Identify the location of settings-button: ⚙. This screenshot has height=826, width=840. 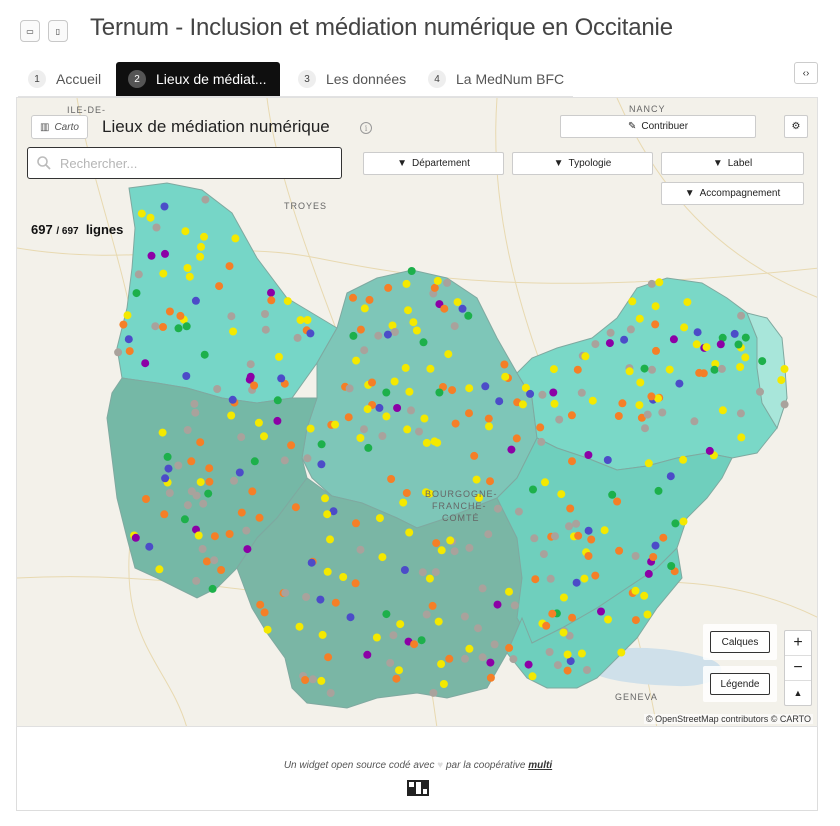
(796, 126).